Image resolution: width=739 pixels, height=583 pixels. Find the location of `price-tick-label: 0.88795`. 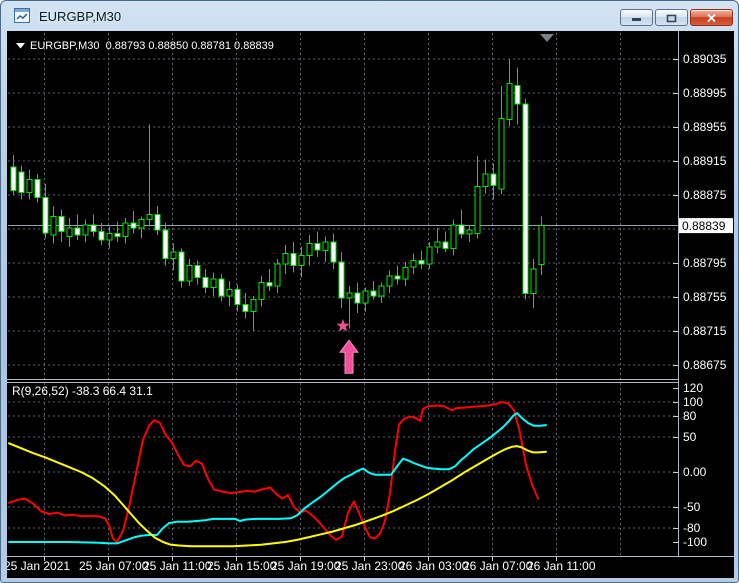

price-tick-label: 0.88795 is located at coordinates (705, 263).